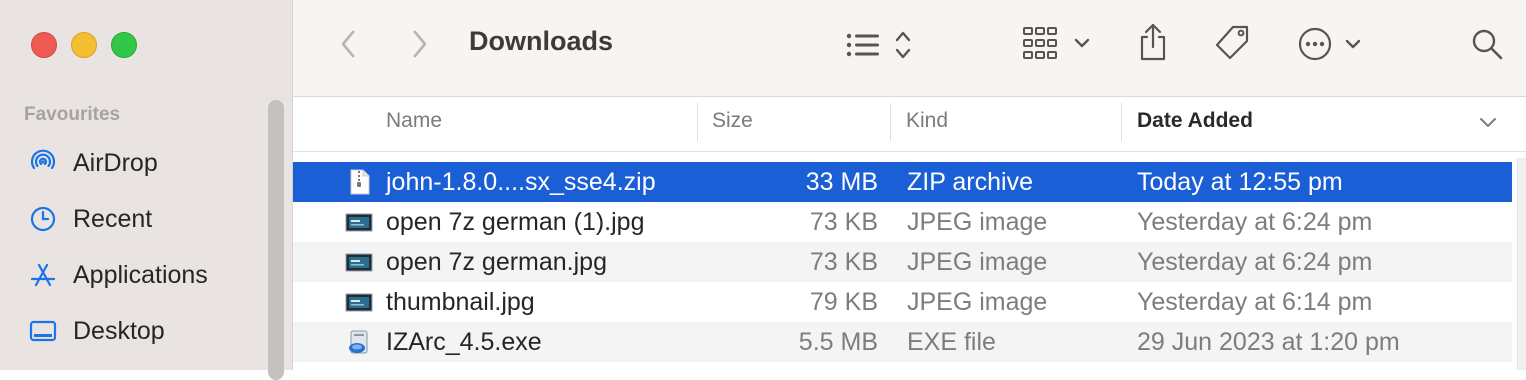  Describe the element at coordinates (358, 342) in the screenshot. I see `exe-file-icon` at that location.